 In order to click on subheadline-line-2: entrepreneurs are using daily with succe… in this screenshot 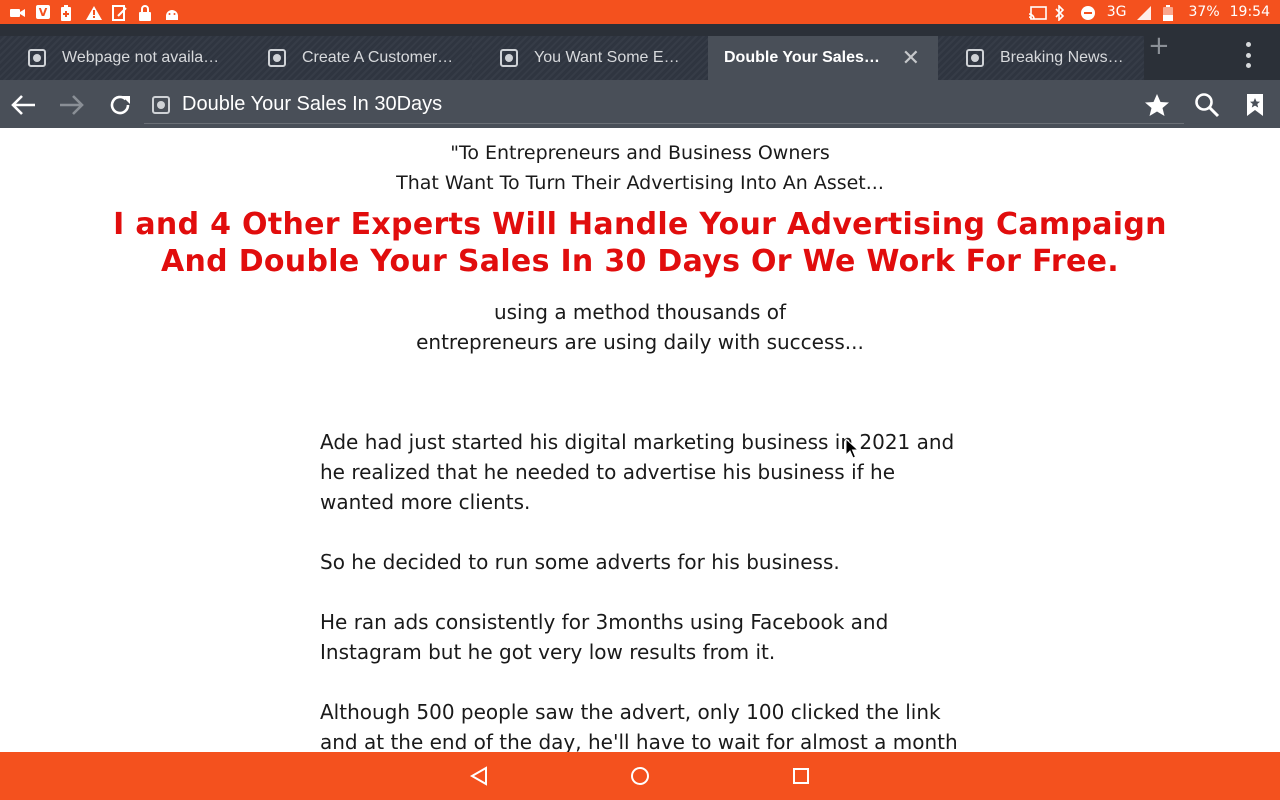, I will do `click(640, 342)`.